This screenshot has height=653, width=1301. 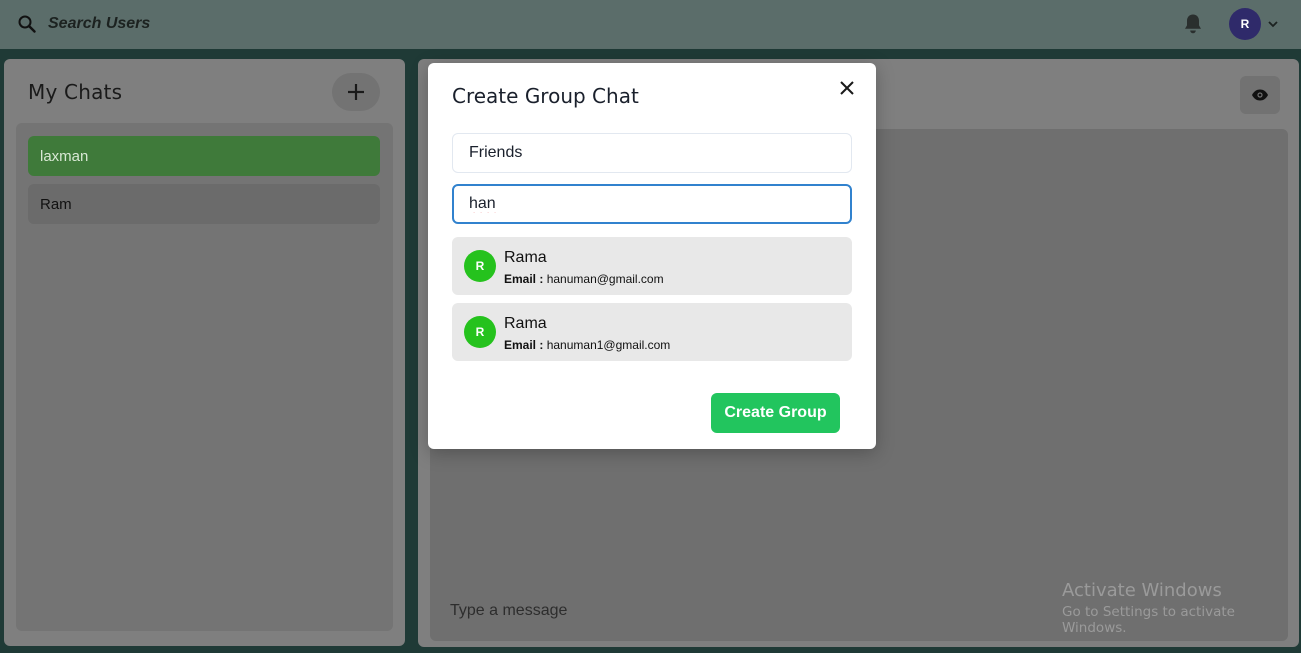 What do you see at coordinates (27, 24) in the screenshot?
I see `search-icon` at bounding box center [27, 24].